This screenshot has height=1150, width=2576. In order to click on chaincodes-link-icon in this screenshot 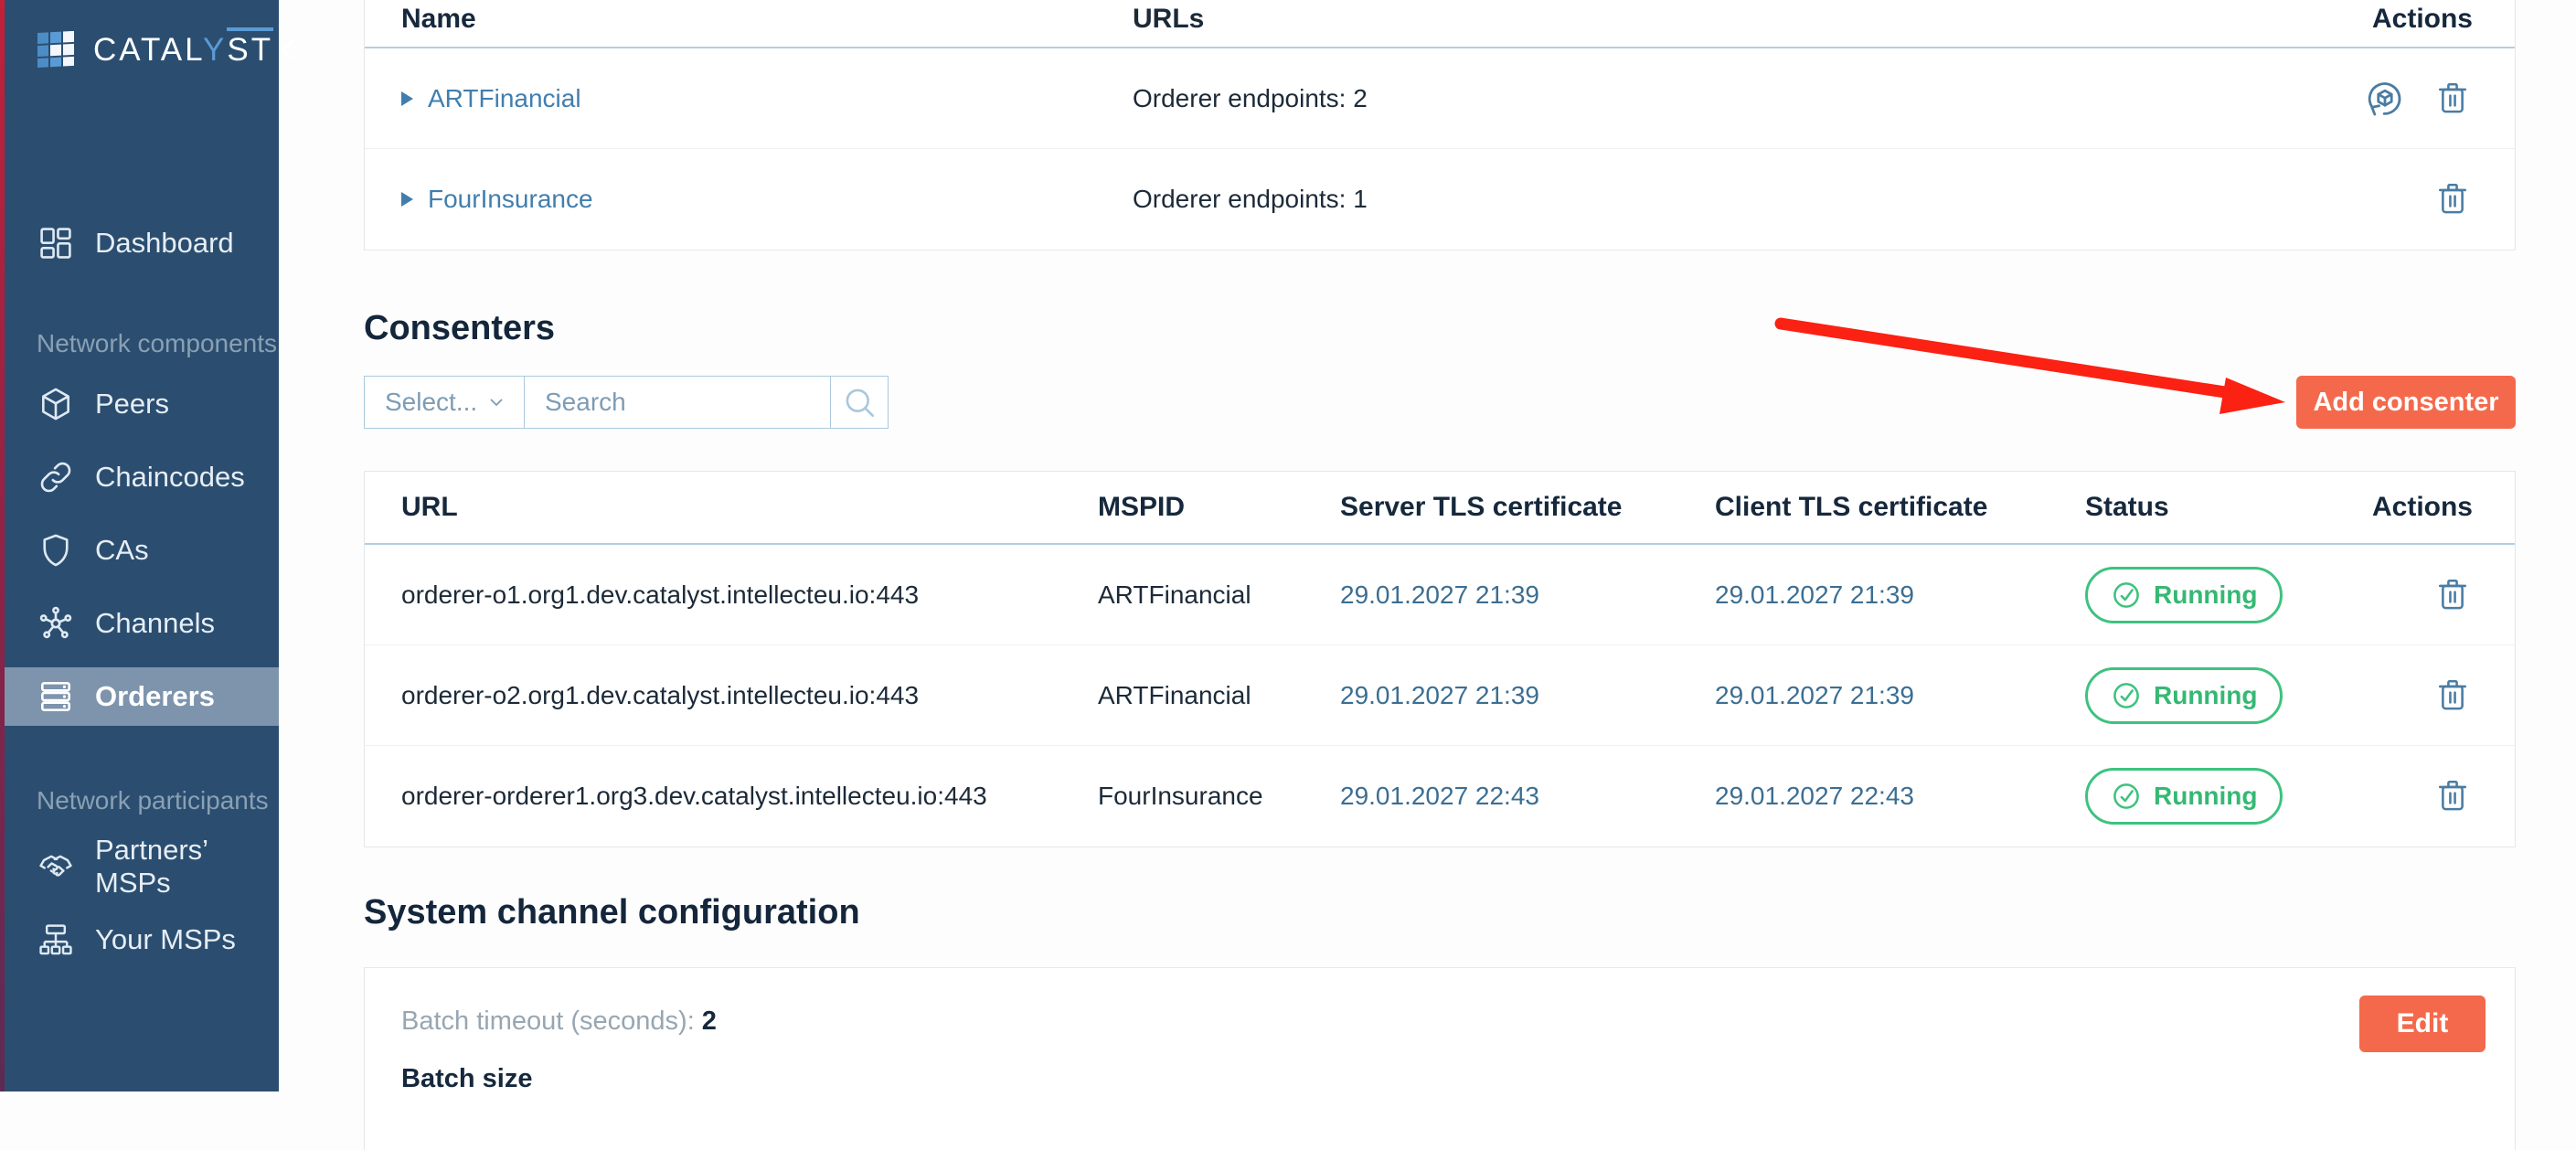, I will do `click(55, 478)`.